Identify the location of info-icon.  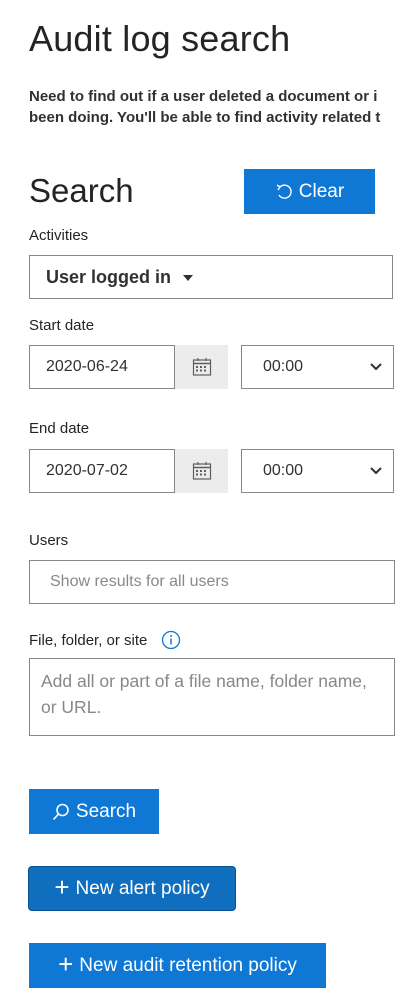
(171, 640).